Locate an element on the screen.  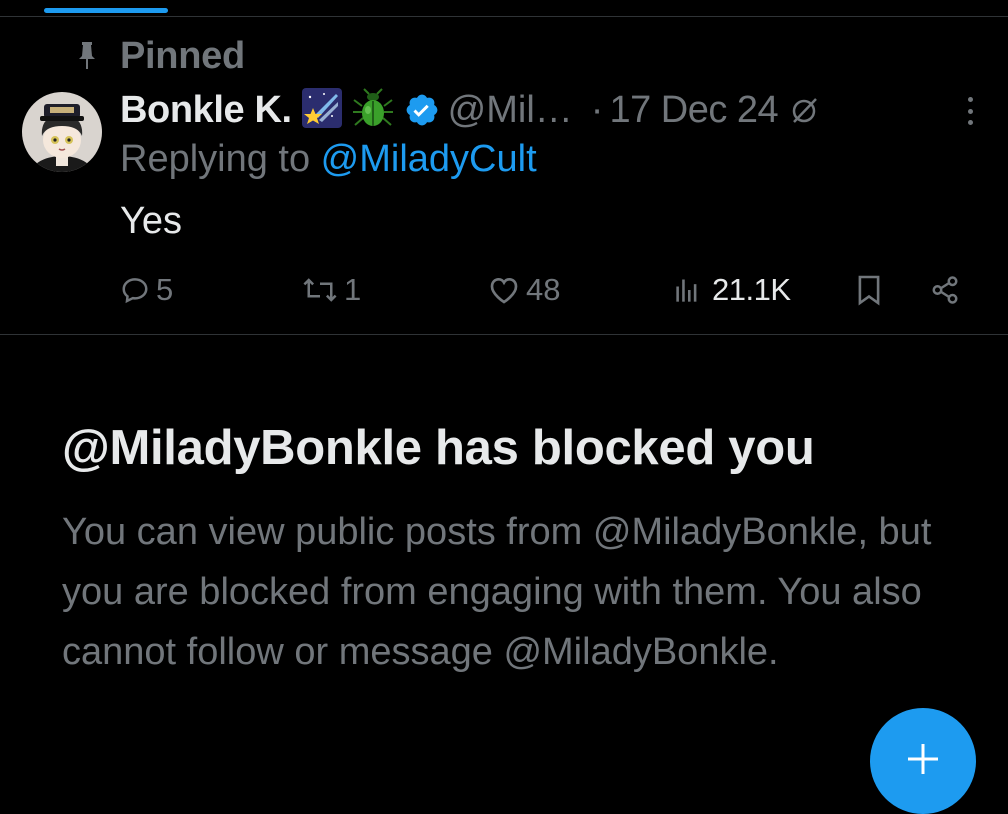
reply-button: 5 is located at coordinates (146, 290).